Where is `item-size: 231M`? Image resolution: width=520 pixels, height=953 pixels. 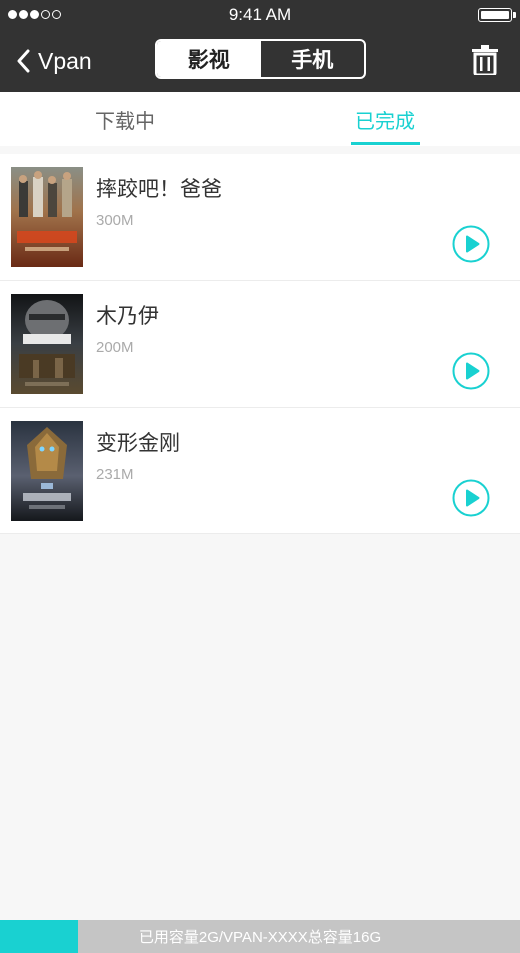
item-size: 231M is located at coordinates (115, 474).